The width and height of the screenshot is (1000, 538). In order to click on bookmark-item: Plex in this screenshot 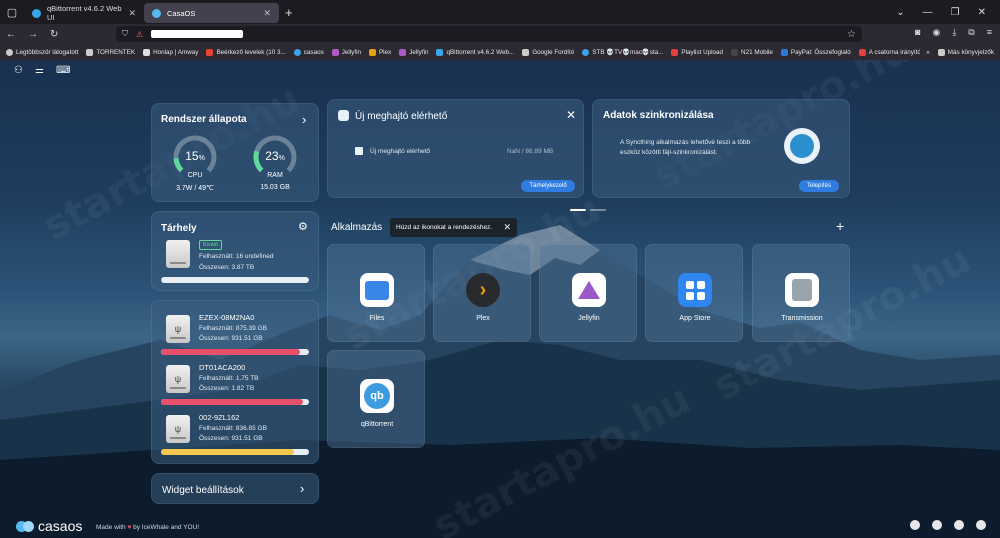, I will do `click(379, 52)`.